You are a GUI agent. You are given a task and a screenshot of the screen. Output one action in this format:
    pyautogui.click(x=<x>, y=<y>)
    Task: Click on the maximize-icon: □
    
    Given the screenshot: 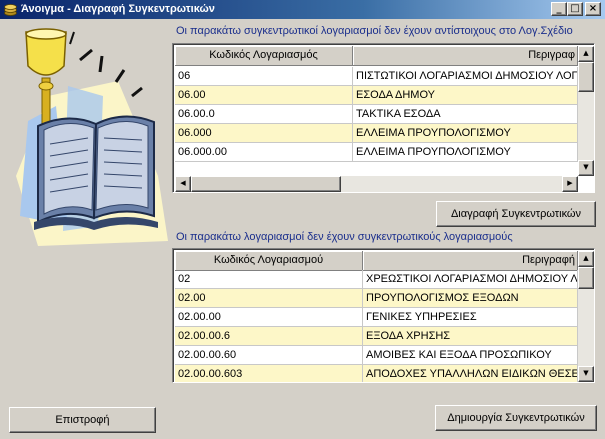 What is the action you would take?
    pyautogui.click(x=575, y=8)
    